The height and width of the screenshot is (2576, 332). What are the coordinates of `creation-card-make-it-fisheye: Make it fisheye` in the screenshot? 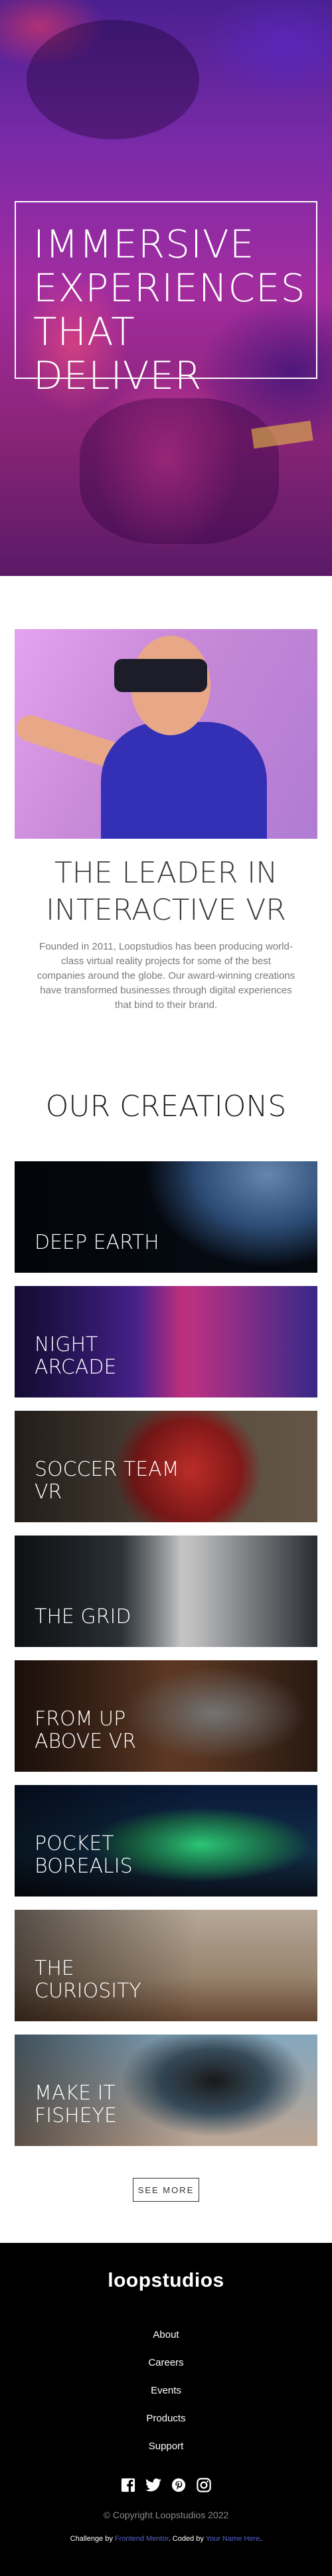 It's located at (166, 2091).